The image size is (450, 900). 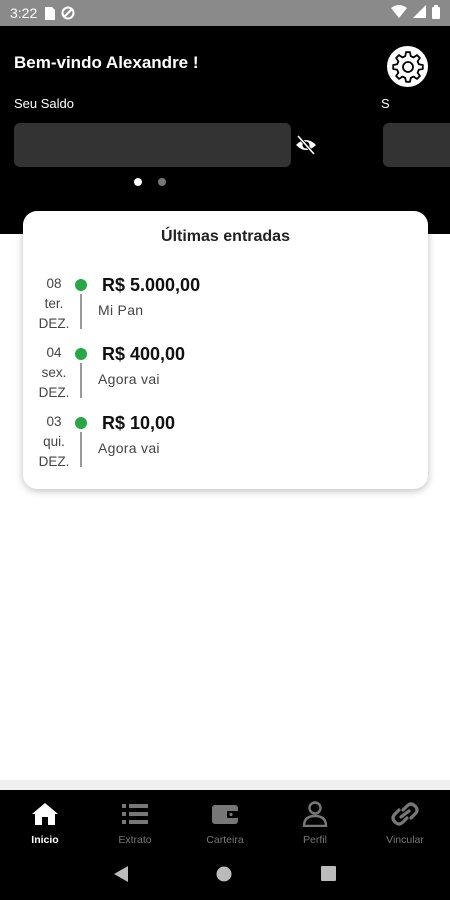 What do you see at coordinates (225, 814) in the screenshot?
I see `wallet-icon` at bounding box center [225, 814].